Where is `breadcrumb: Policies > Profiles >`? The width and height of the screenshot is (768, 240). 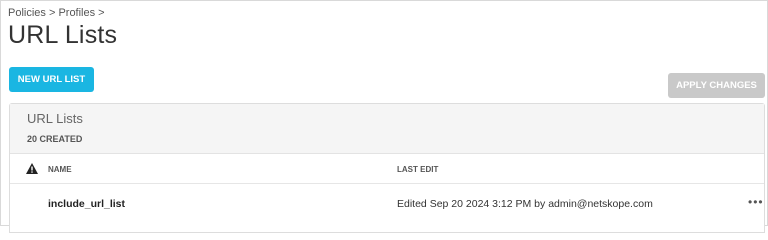
breadcrumb: Policies > Profiles > is located at coordinates (56, 13).